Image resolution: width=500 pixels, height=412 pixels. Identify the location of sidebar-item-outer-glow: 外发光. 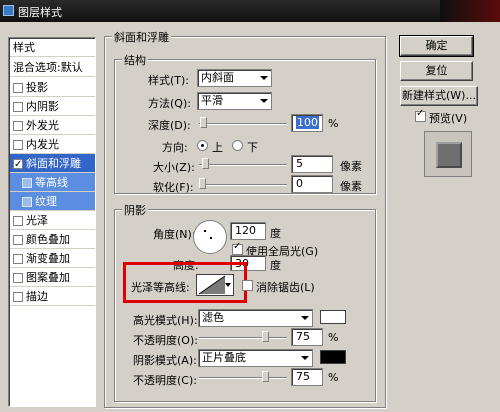
(52, 125).